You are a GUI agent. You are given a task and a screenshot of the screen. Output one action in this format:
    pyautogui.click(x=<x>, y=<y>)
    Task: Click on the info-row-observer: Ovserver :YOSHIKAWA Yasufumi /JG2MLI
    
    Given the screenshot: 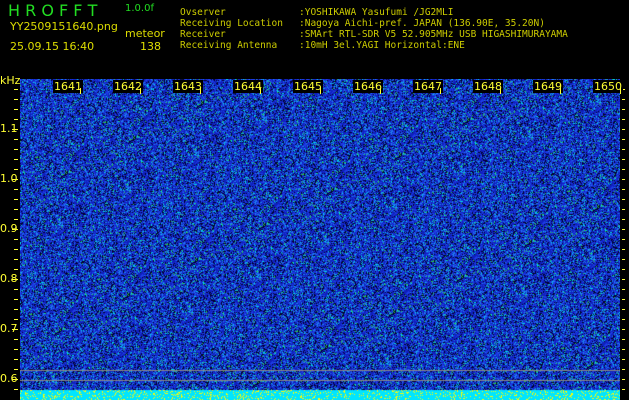 What is the action you would take?
    pyautogui.click(x=316, y=13)
    